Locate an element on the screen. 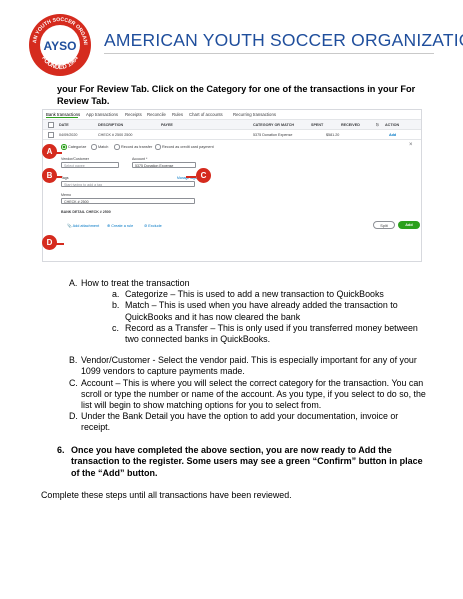  header-divider is located at coordinates (269, 53).